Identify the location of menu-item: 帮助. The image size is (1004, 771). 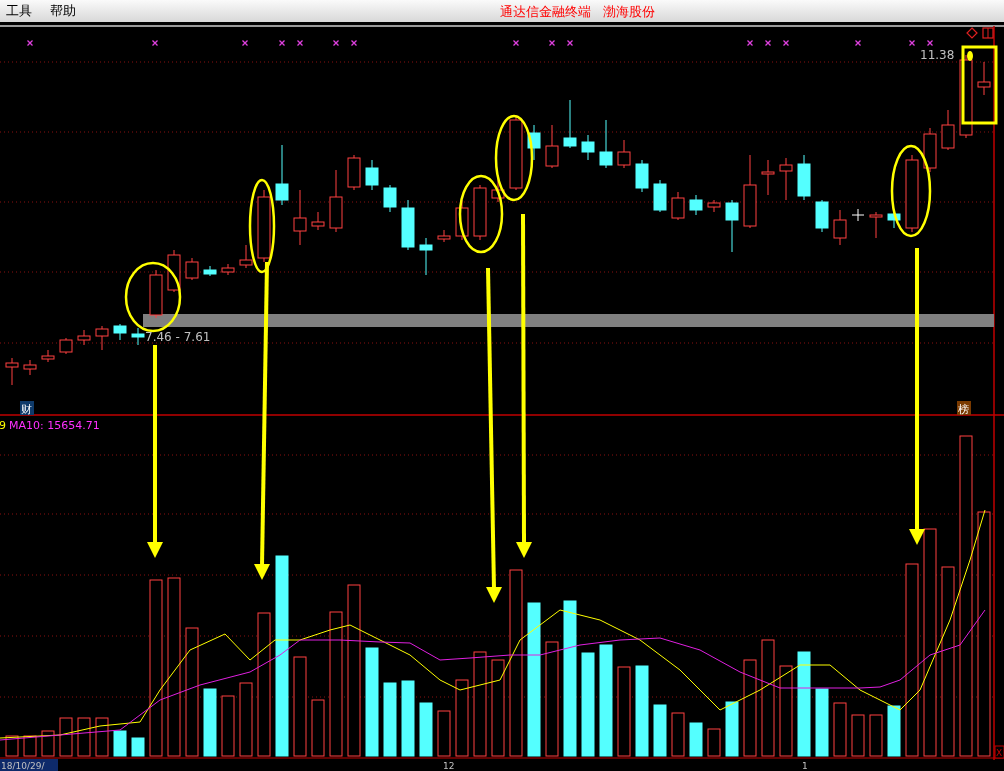
(63, 11).